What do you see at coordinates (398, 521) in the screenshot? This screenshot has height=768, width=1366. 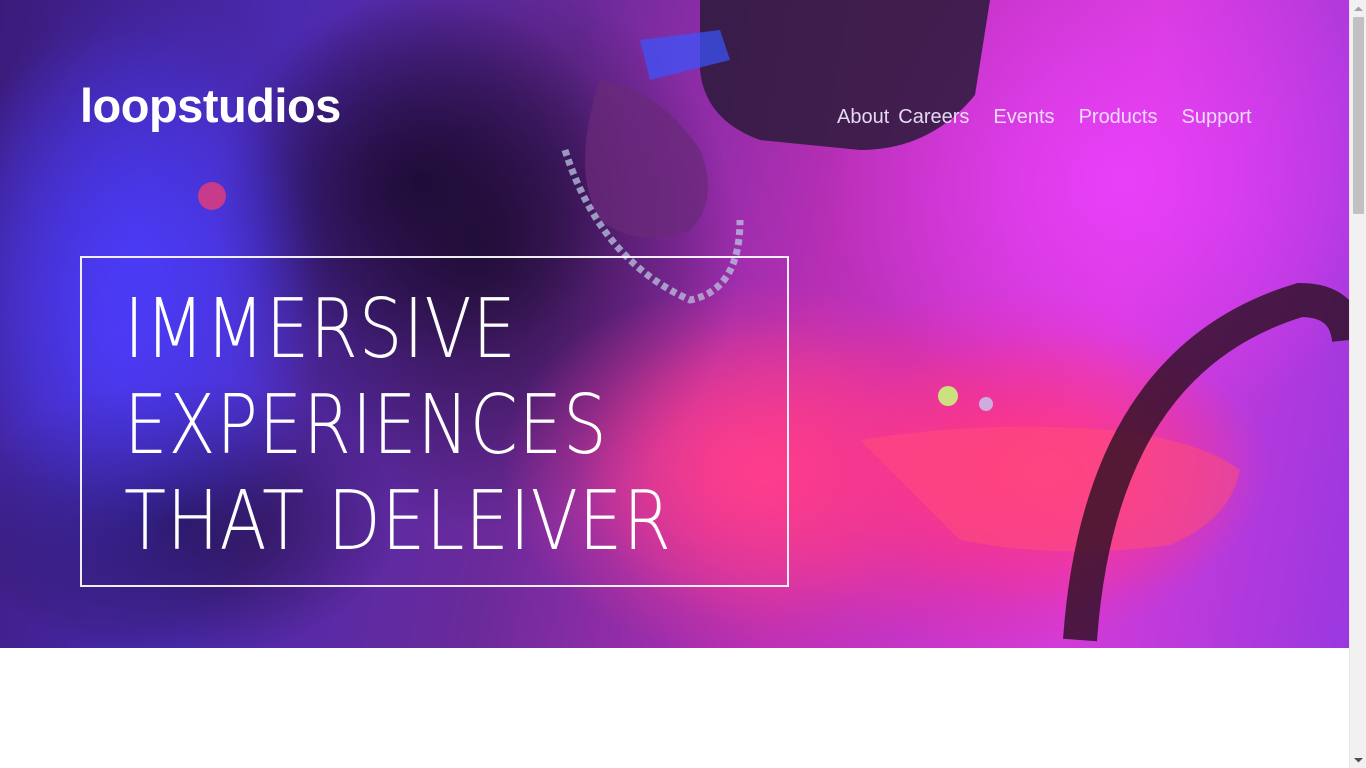 I see `hero-headline-line: THAT DELEIVER` at bounding box center [398, 521].